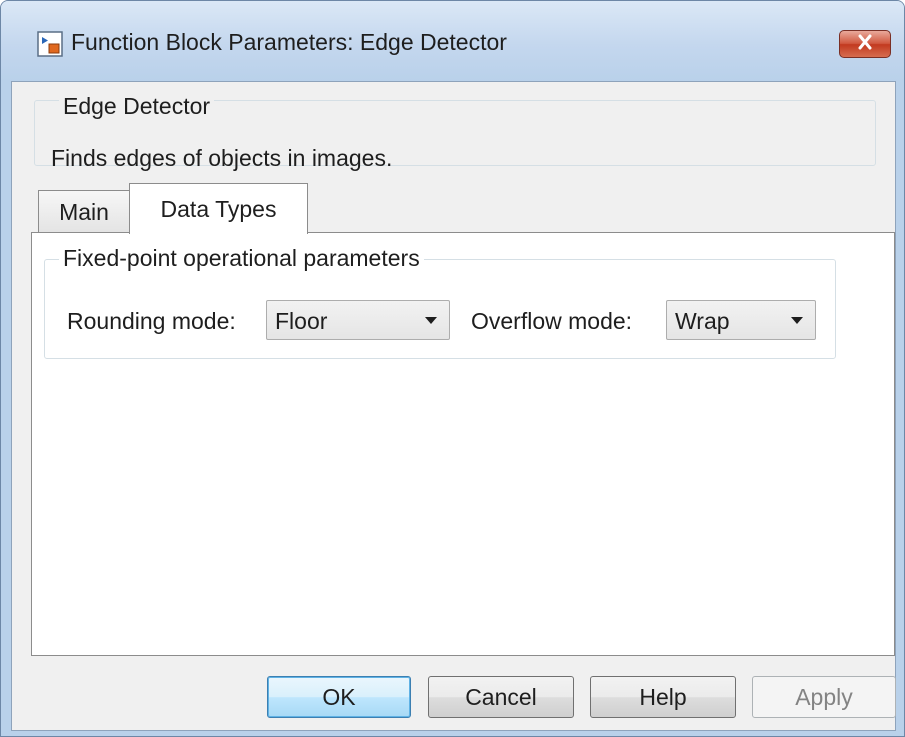 Image resolution: width=905 pixels, height=737 pixels. I want to click on fixed-point-group-title: Fixed-point operational parameters, so click(241, 258).